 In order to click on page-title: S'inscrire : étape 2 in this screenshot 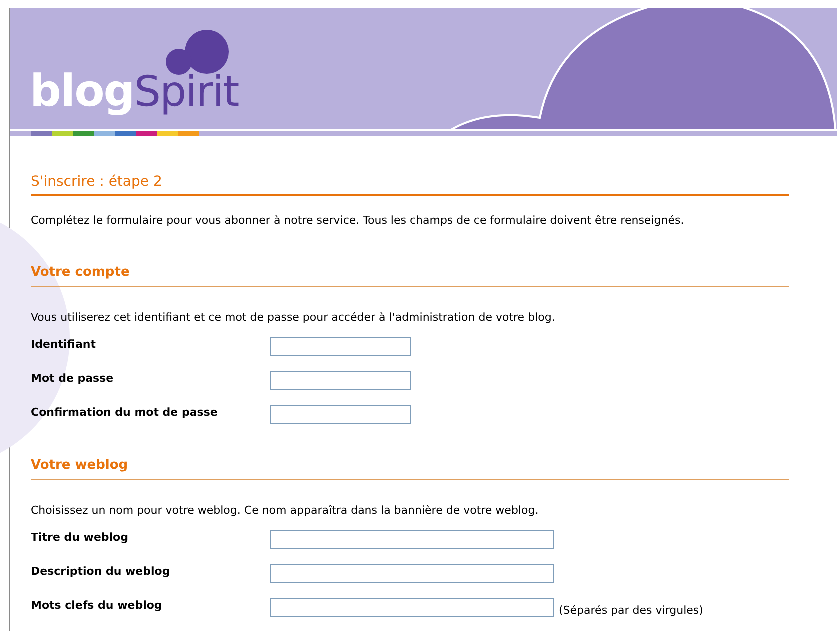, I will do `click(96, 182)`.